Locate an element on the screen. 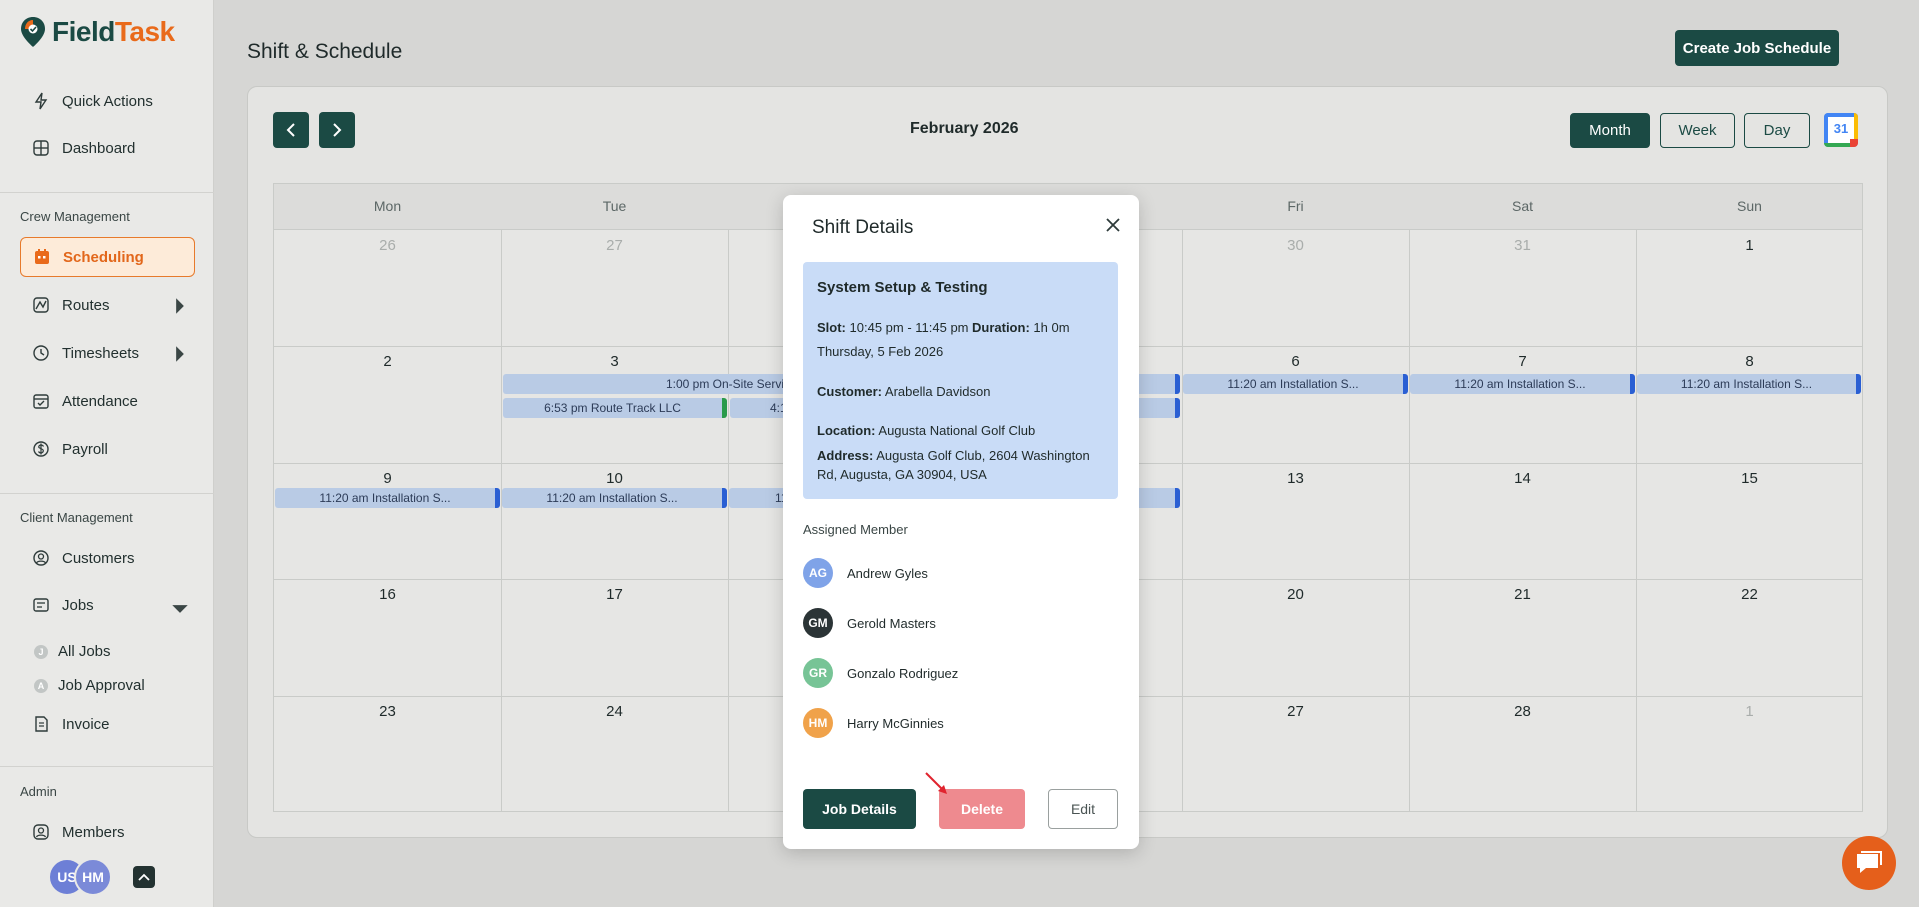 The height and width of the screenshot is (907, 1919). day-cell: 14 is located at coordinates (1522, 478).